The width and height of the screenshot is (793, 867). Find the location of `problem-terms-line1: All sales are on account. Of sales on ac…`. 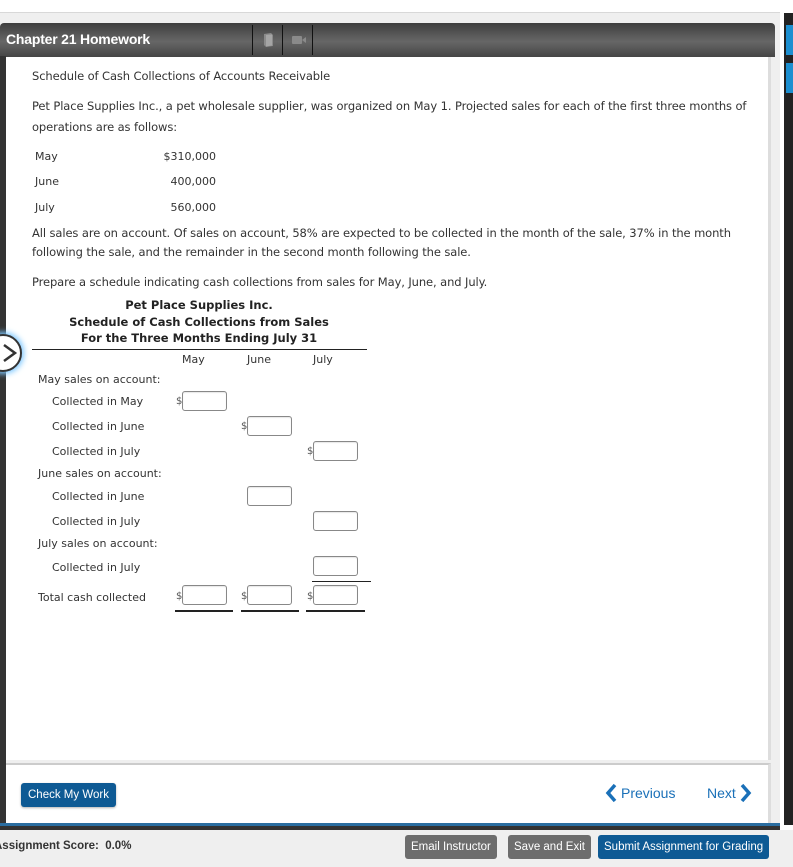

problem-terms-line1: All sales are on account. Of sales on ac… is located at coordinates (381, 233).